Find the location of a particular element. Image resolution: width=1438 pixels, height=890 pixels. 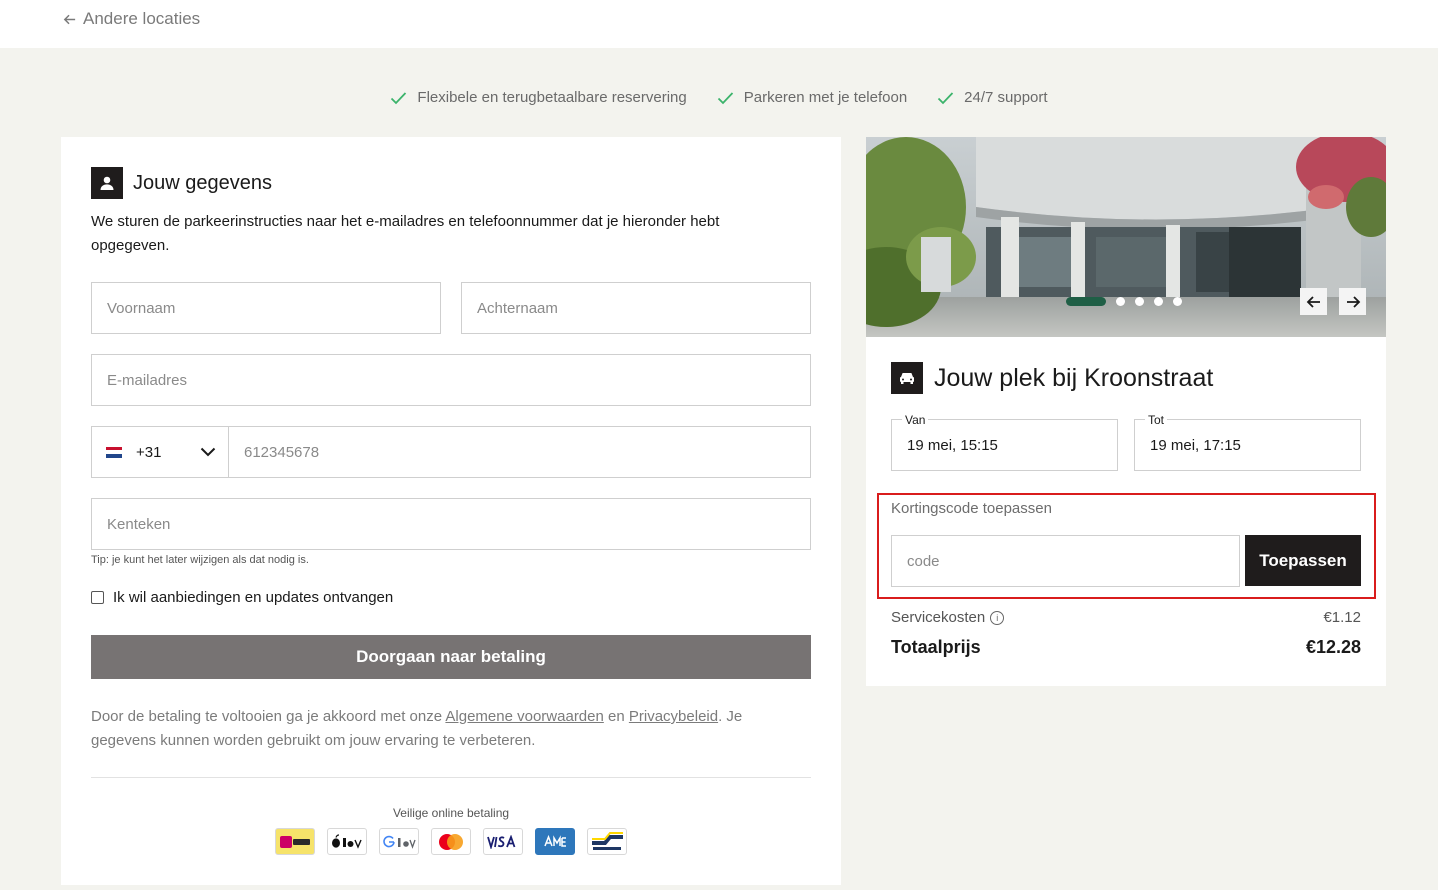

usp-item: Parkeren met je telefoon is located at coordinates (812, 97).